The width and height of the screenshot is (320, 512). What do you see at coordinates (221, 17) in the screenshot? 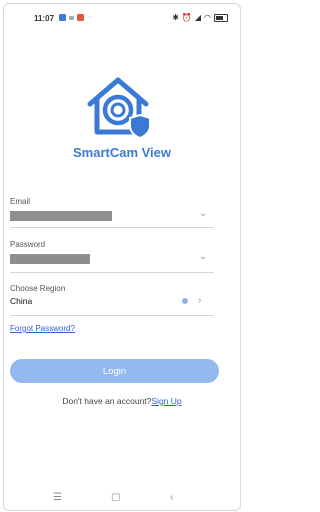
I see `battery-icon` at bounding box center [221, 17].